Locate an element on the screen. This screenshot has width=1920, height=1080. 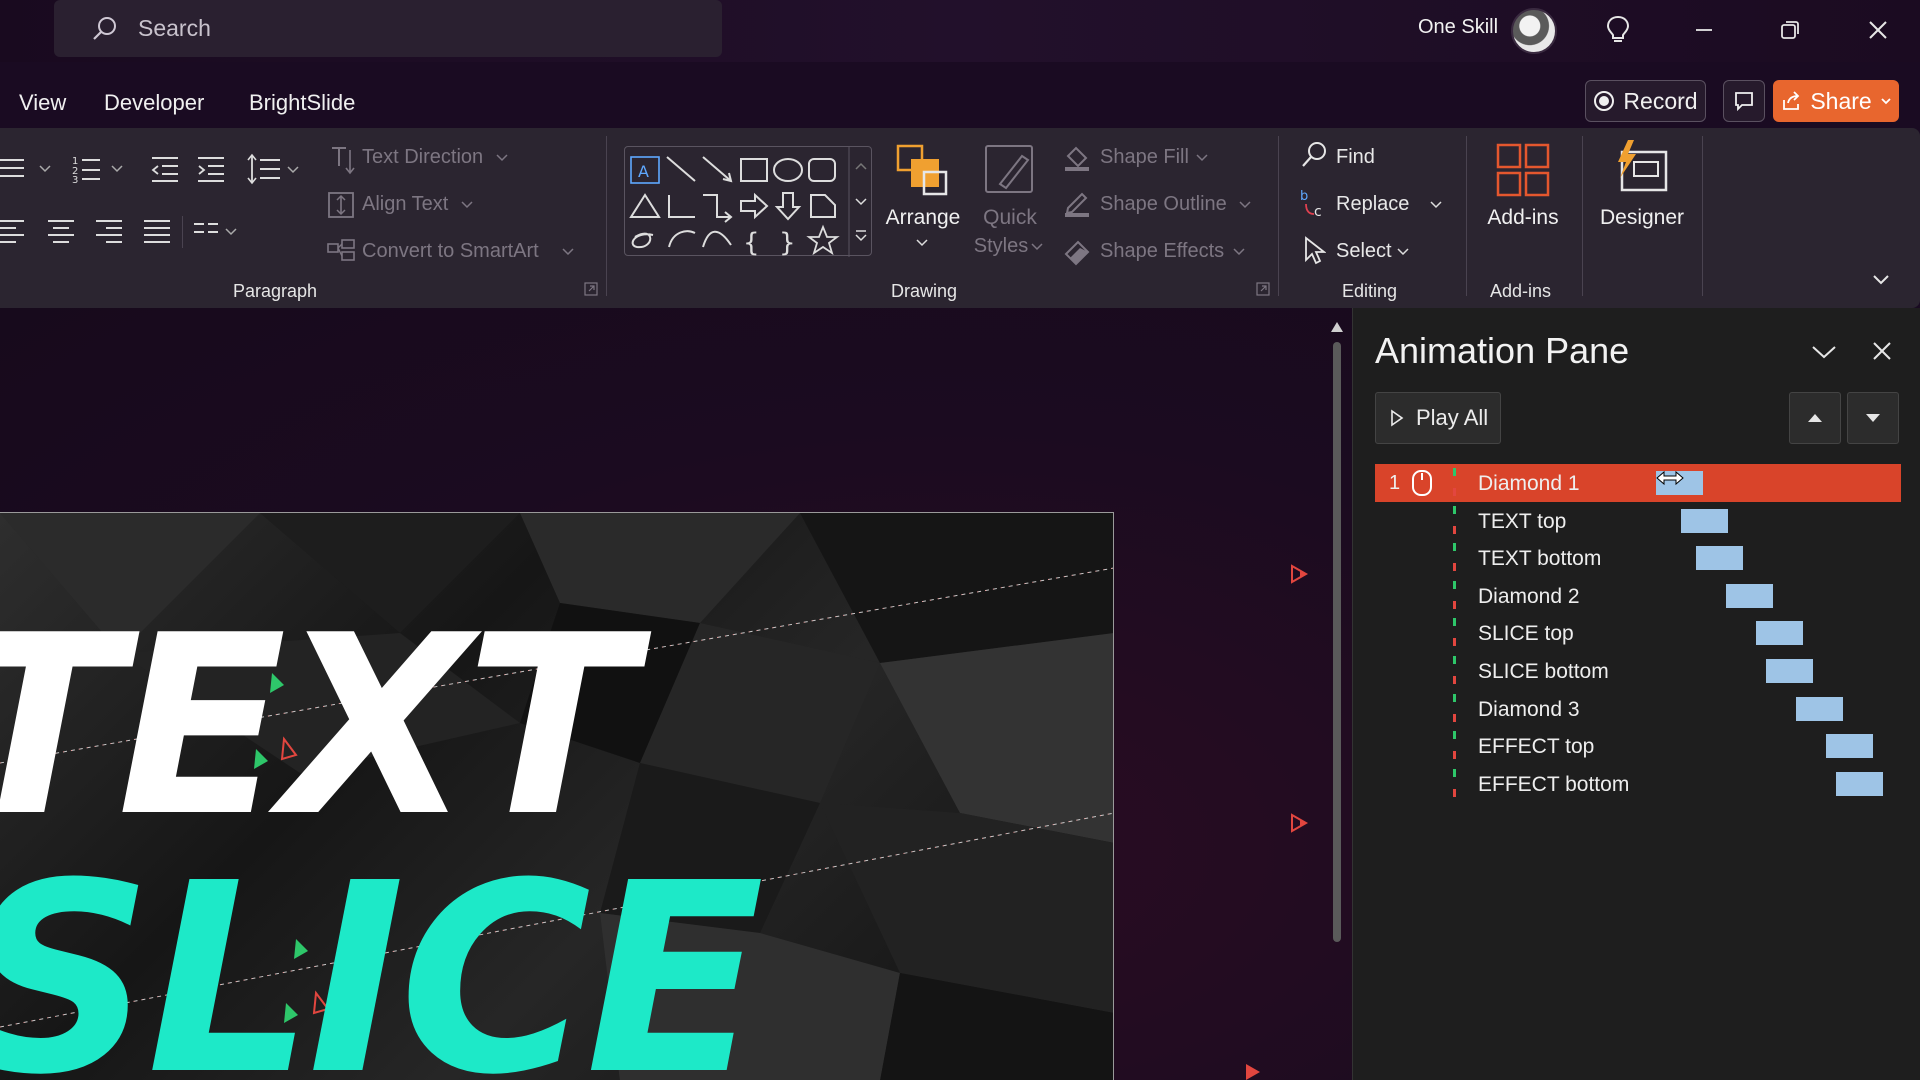
arrange-icon is located at coordinates (922, 170).